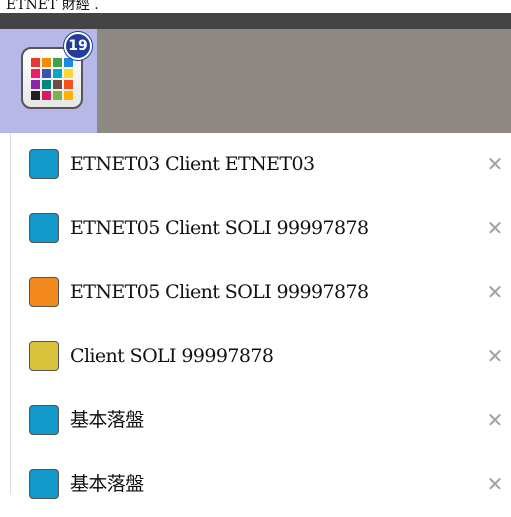 The image size is (511, 517). I want to click on top-title-strip: ETNET 財經 ., so click(255, 6).